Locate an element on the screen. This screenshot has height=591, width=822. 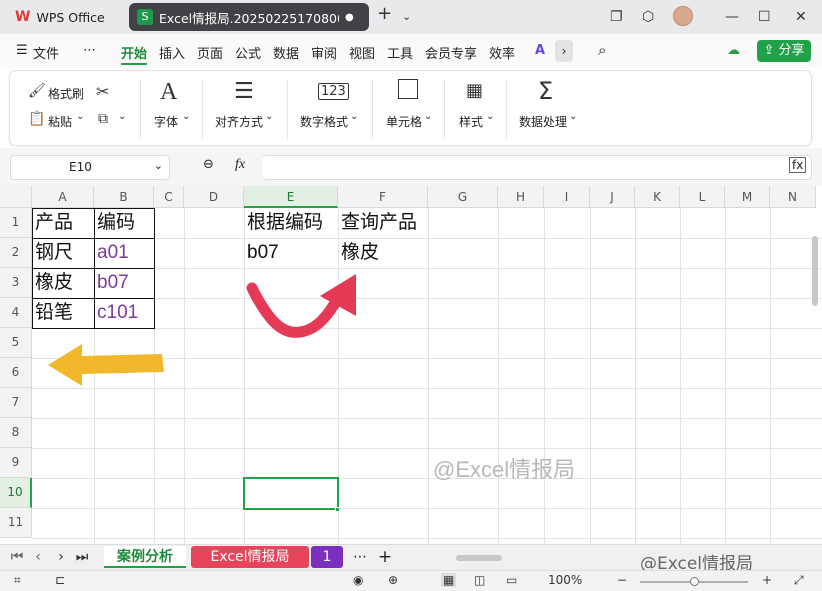
cell-b3: b07 is located at coordinates (111, 283).